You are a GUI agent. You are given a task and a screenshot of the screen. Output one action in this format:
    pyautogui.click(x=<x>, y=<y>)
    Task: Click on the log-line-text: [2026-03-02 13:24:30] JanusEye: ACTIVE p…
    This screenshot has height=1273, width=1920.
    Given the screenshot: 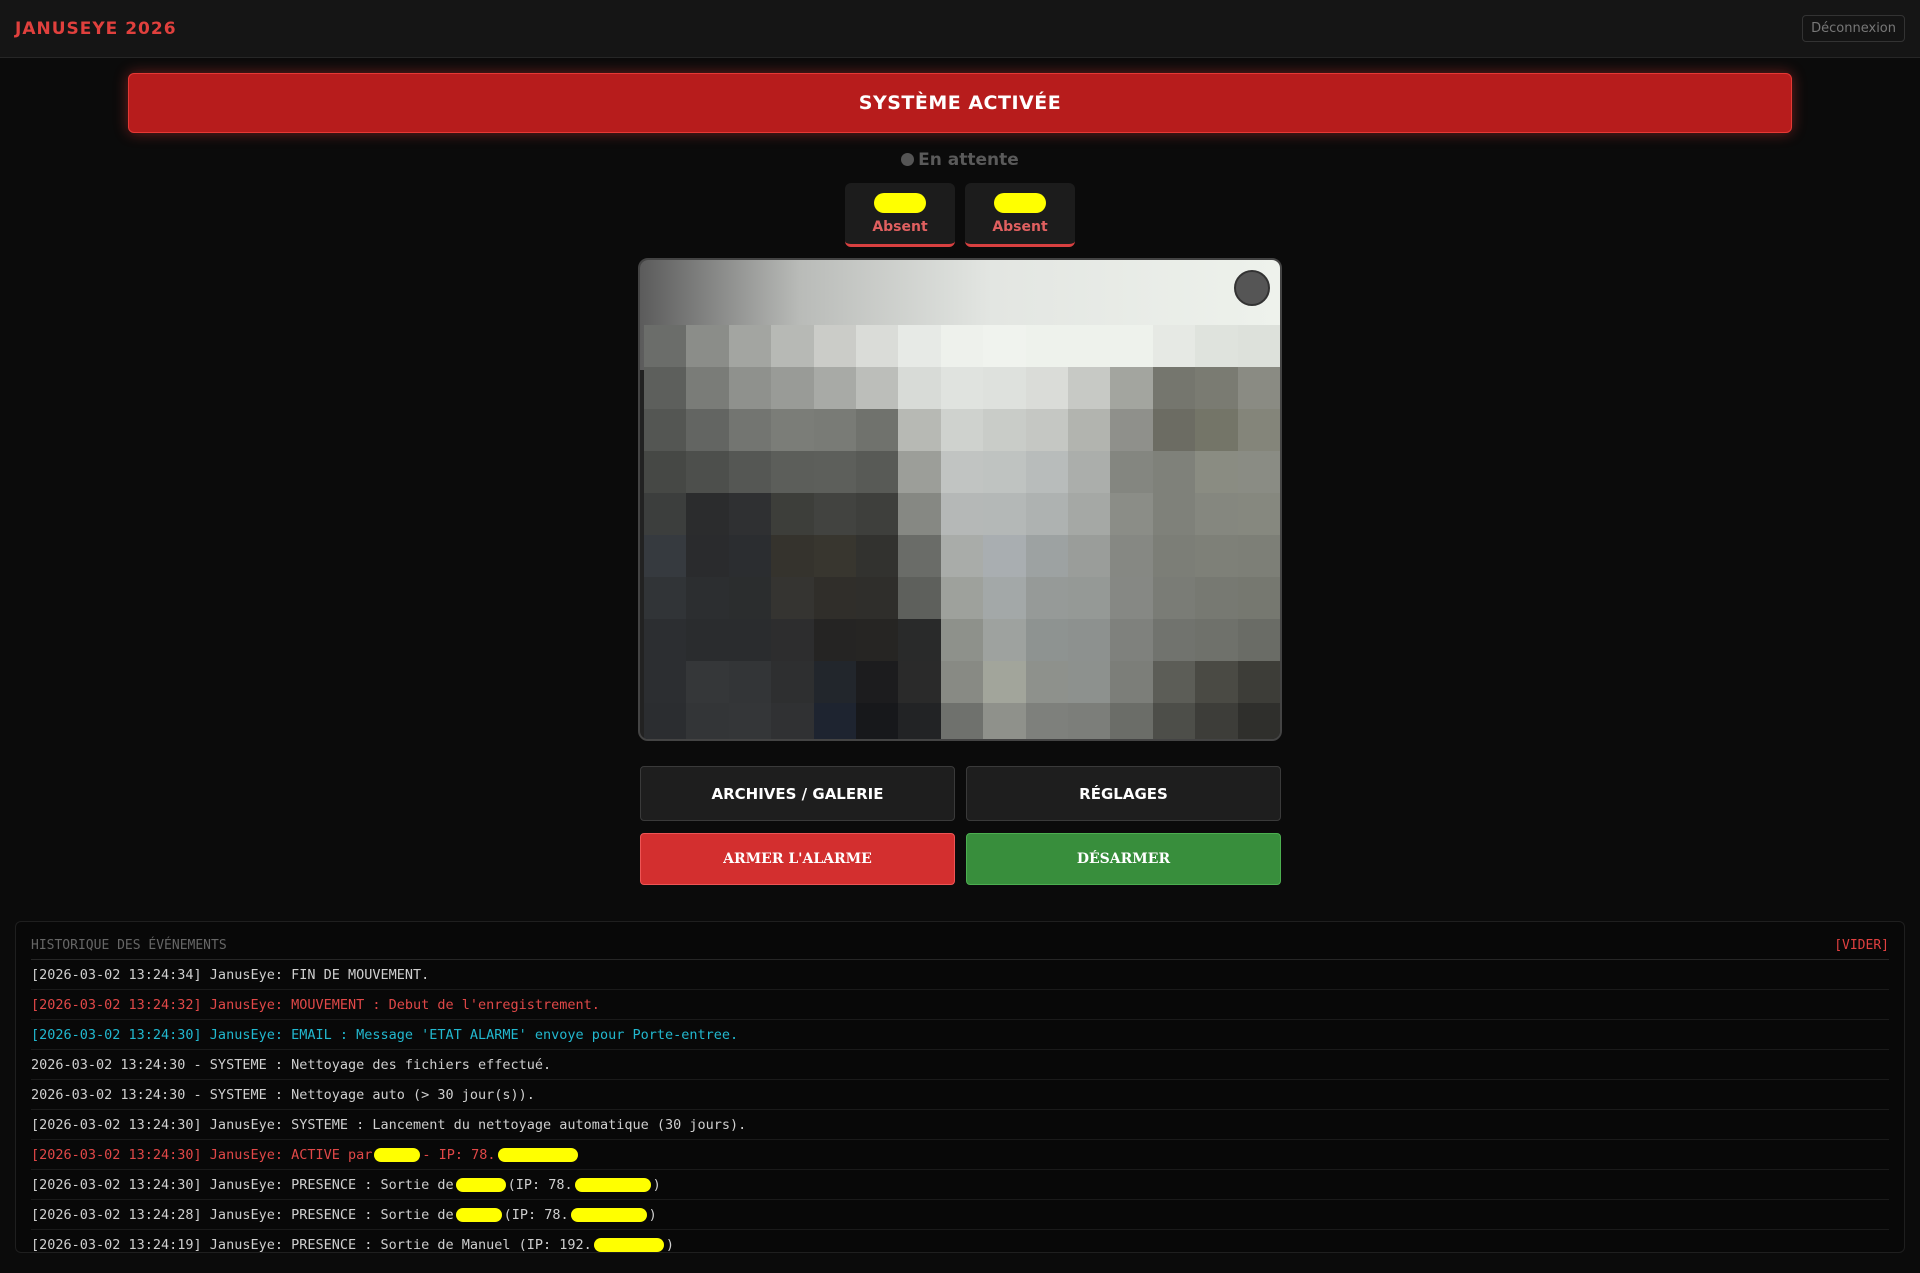 What is the action you would take?
    pyautogui.click(x=202, y=1154)
    